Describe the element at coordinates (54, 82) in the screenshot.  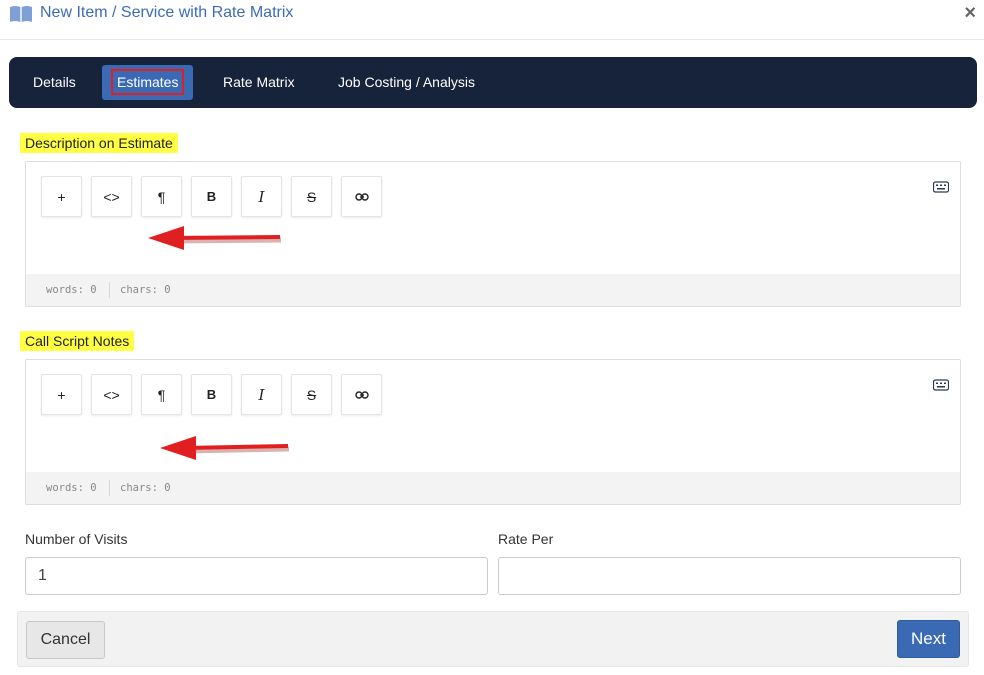
I see `tab-details: Details` at that location.